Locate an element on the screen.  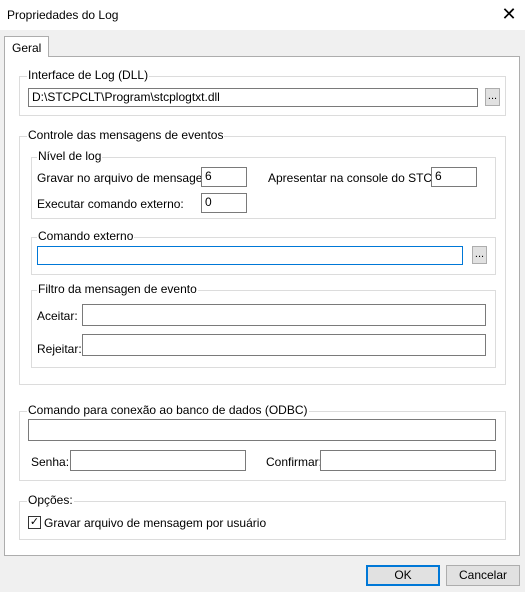
exec-level-input: 0 is located at coordinates (224, 203).